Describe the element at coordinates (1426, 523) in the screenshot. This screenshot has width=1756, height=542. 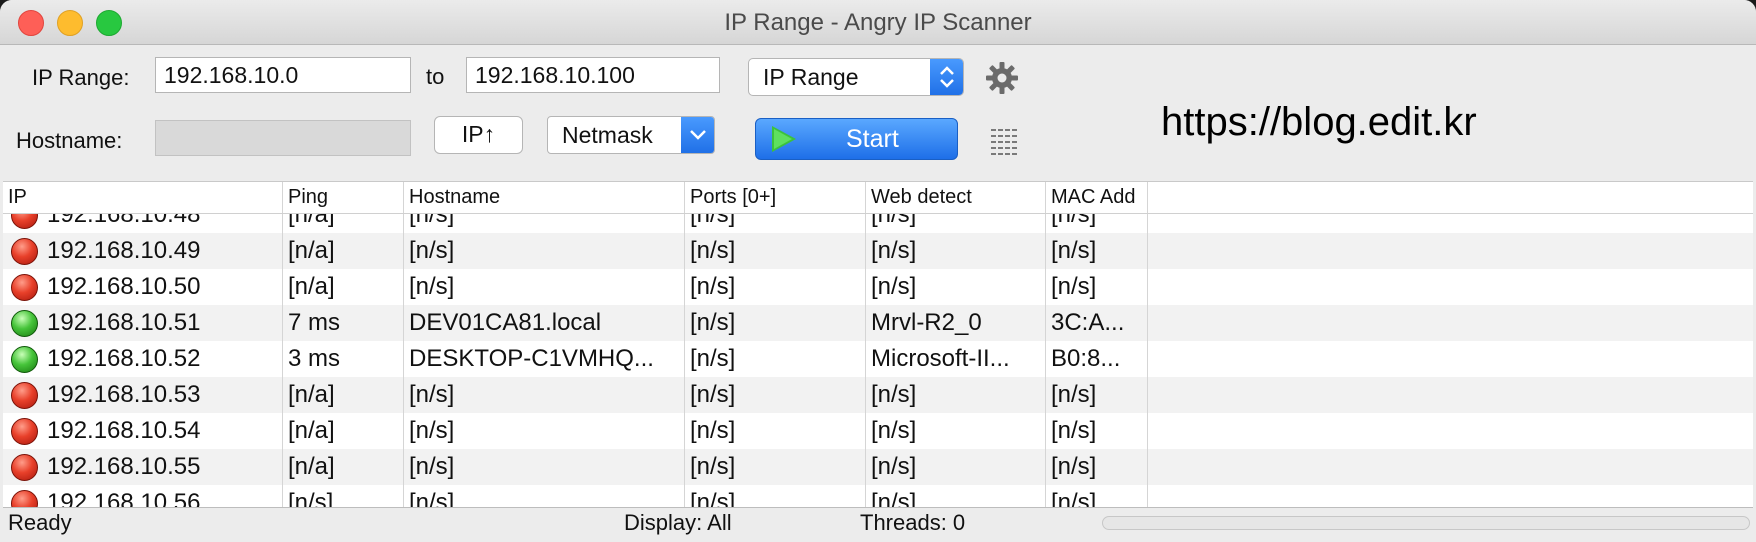
I see `scan-progress-bar` at that location.